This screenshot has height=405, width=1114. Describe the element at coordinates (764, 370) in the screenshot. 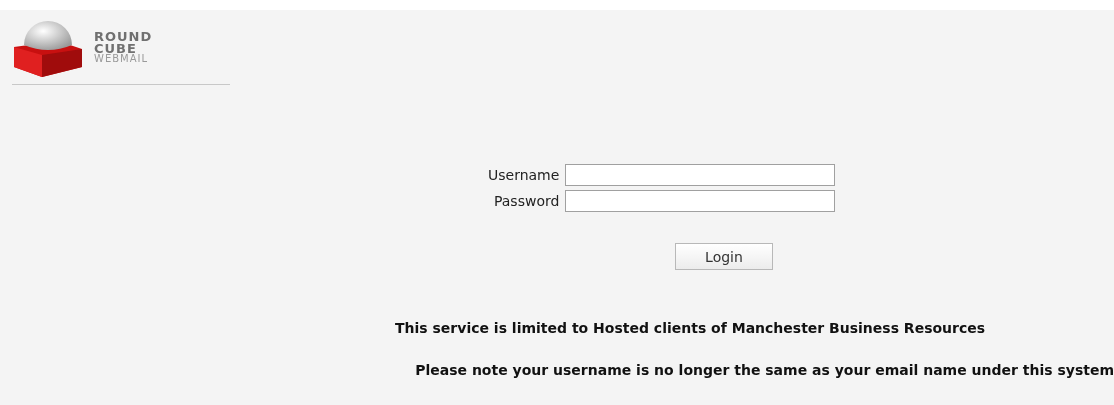

I see `notice-text: Please note your username is no longer the same as your email name under this system` at that location.